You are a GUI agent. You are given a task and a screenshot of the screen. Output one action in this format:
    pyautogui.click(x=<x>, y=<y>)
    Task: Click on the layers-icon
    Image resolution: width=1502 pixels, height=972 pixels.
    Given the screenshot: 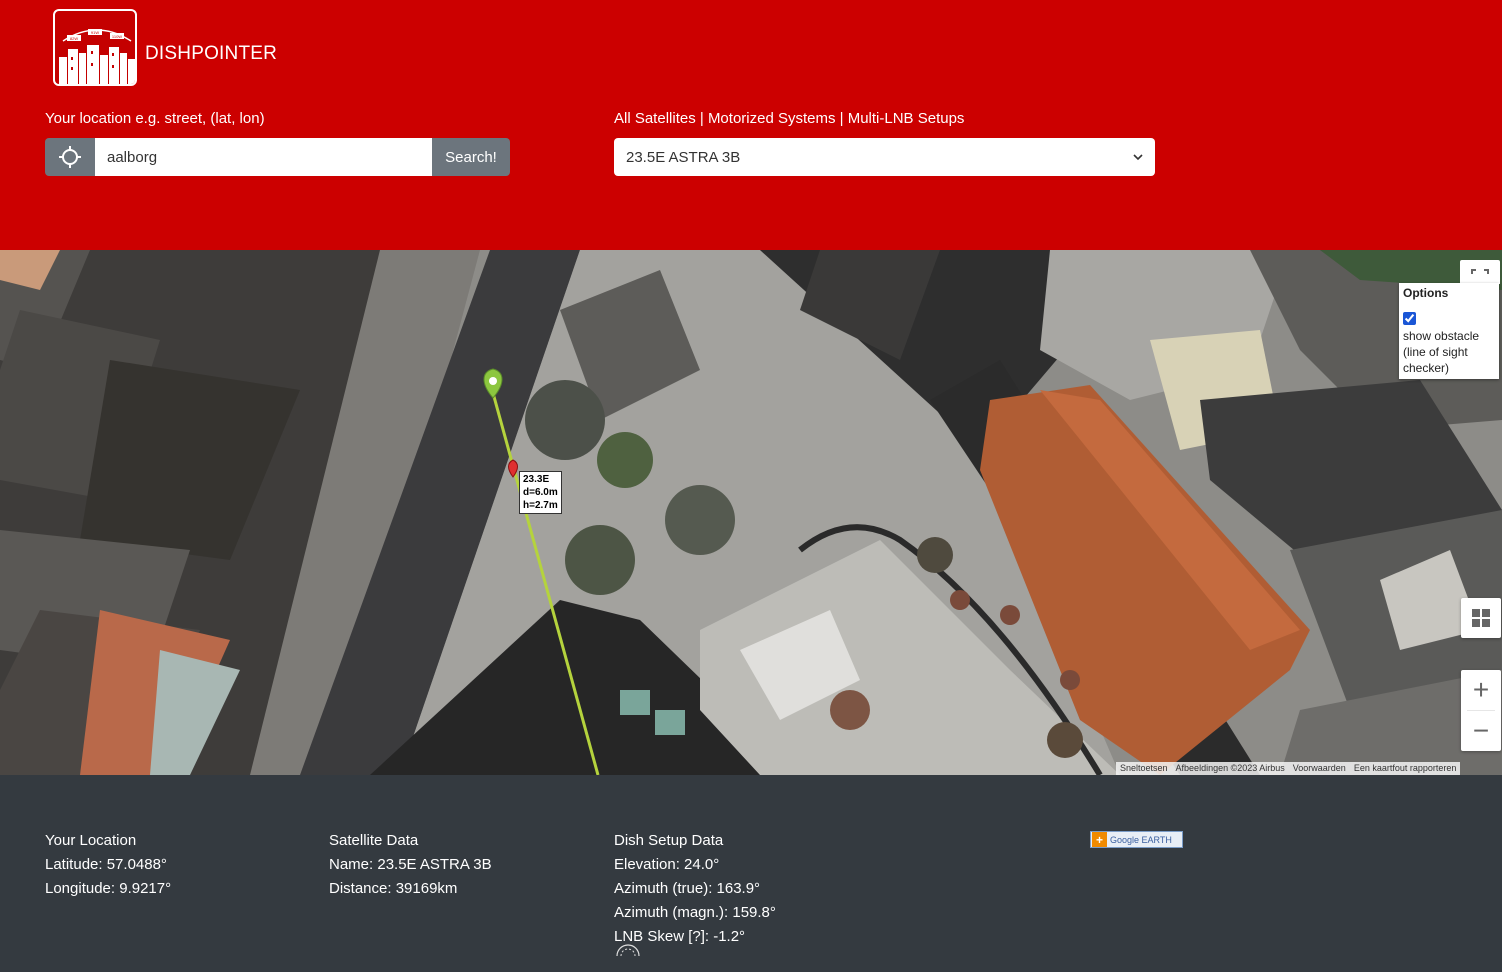 What is the action you would take?
    pyautogui.click(x=1481, y=618)
    